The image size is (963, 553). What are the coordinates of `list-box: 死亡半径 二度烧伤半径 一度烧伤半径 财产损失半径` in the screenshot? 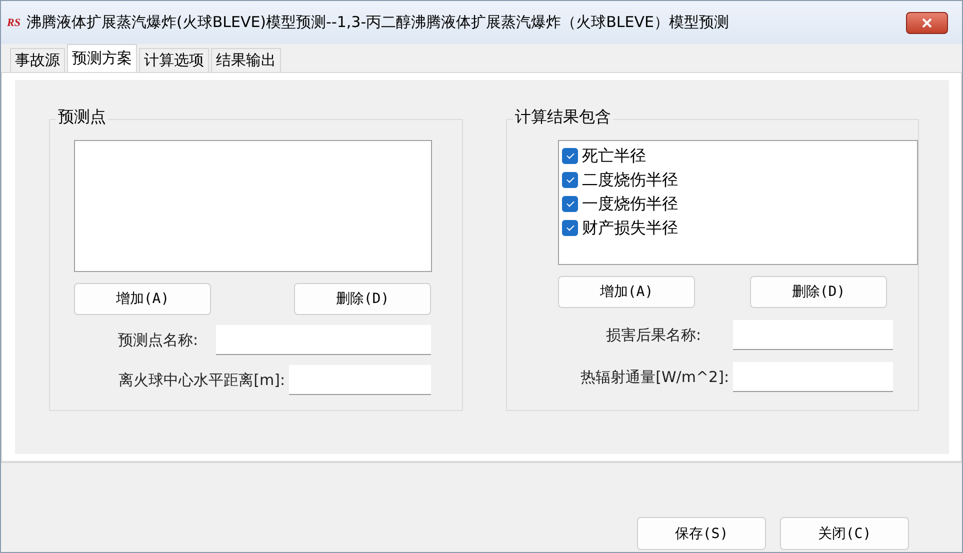 It's located at (738, 202).